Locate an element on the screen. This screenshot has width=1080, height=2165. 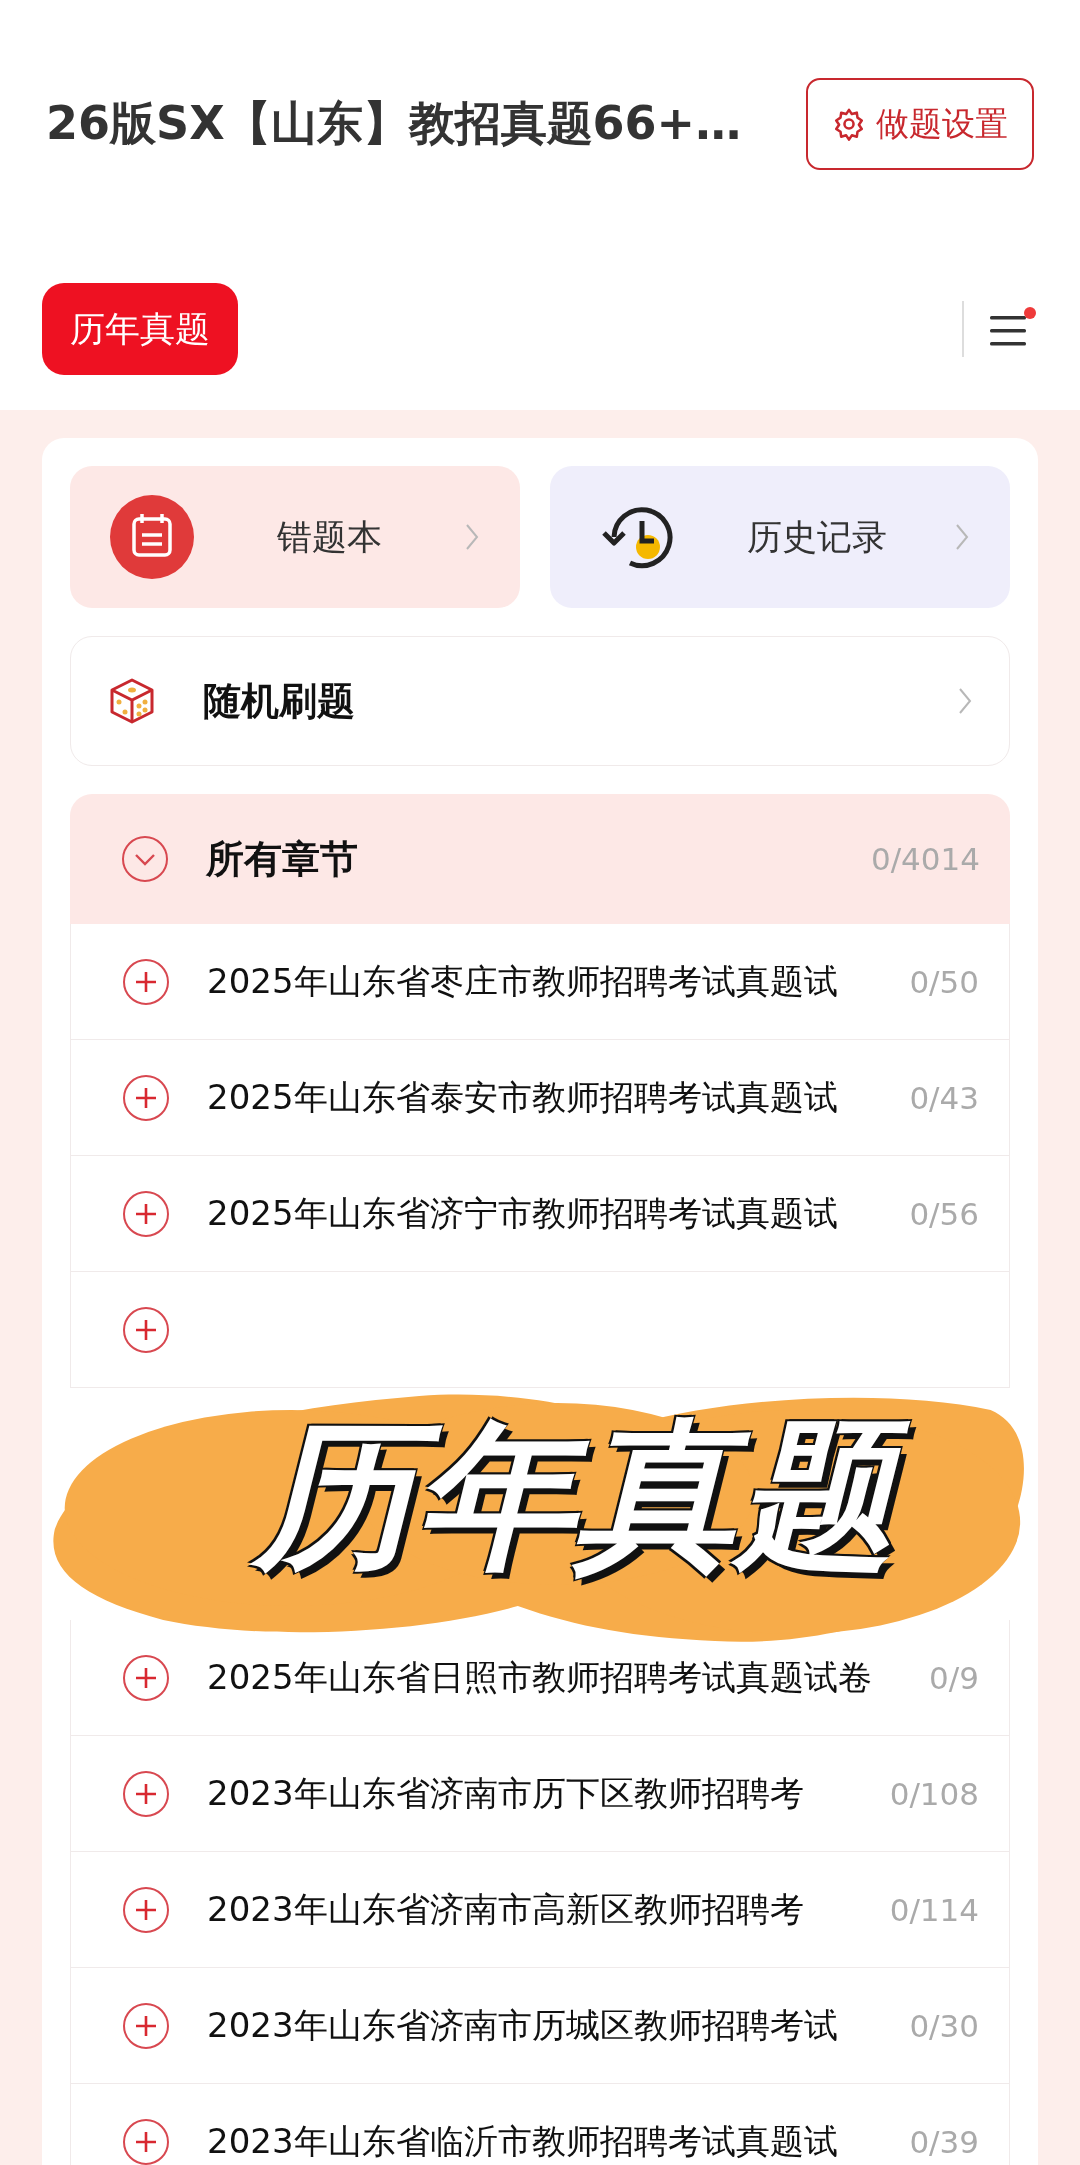
chapter-row: 2025年山东省枣庄市教师招聘考试真题试 0/50 is located at coordinates (540, 982).